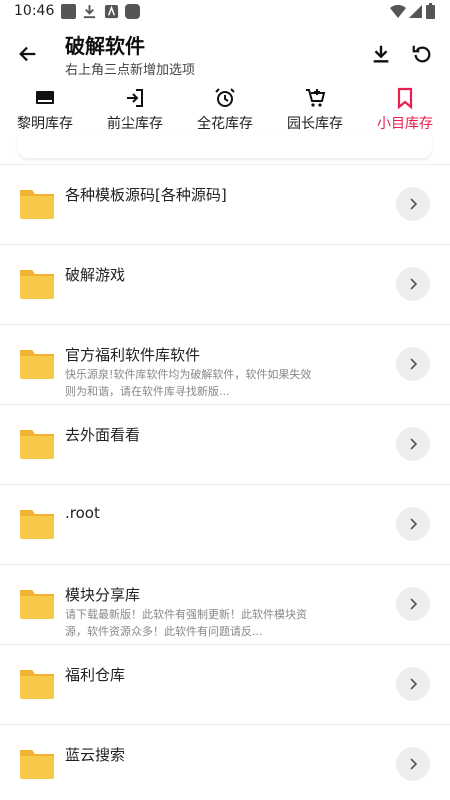 This screenshot has height=800, width=450. I want to click on page-title: 破解软件, so click(105, 46).